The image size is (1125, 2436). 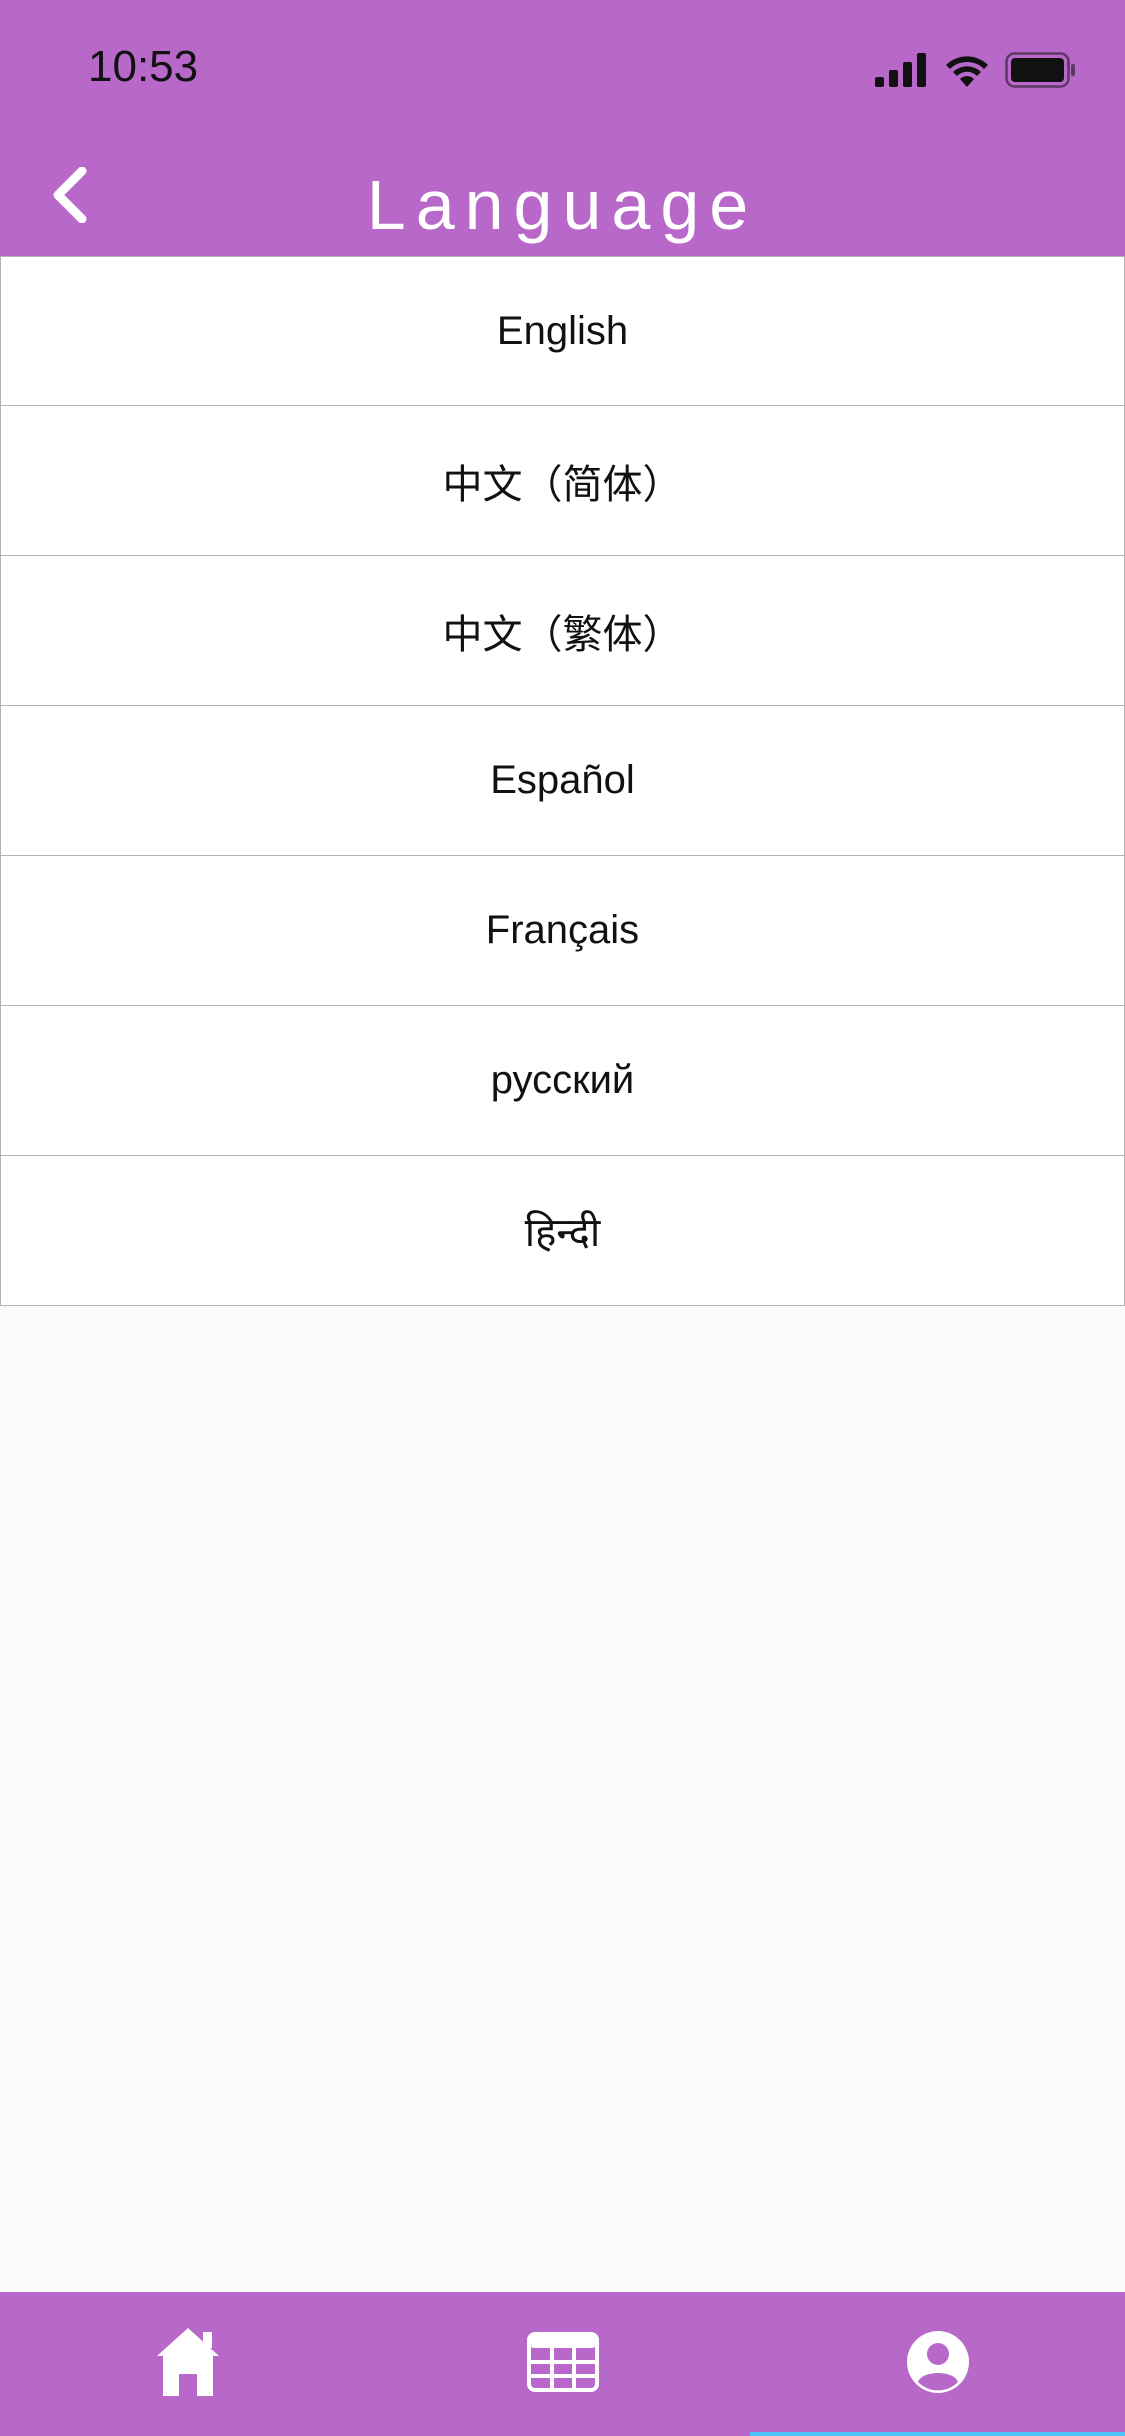 What do you see at coordinates (937, 2434) in the screenshot?
I see `active-tab-indicator` at bounding box center [937, 2434].